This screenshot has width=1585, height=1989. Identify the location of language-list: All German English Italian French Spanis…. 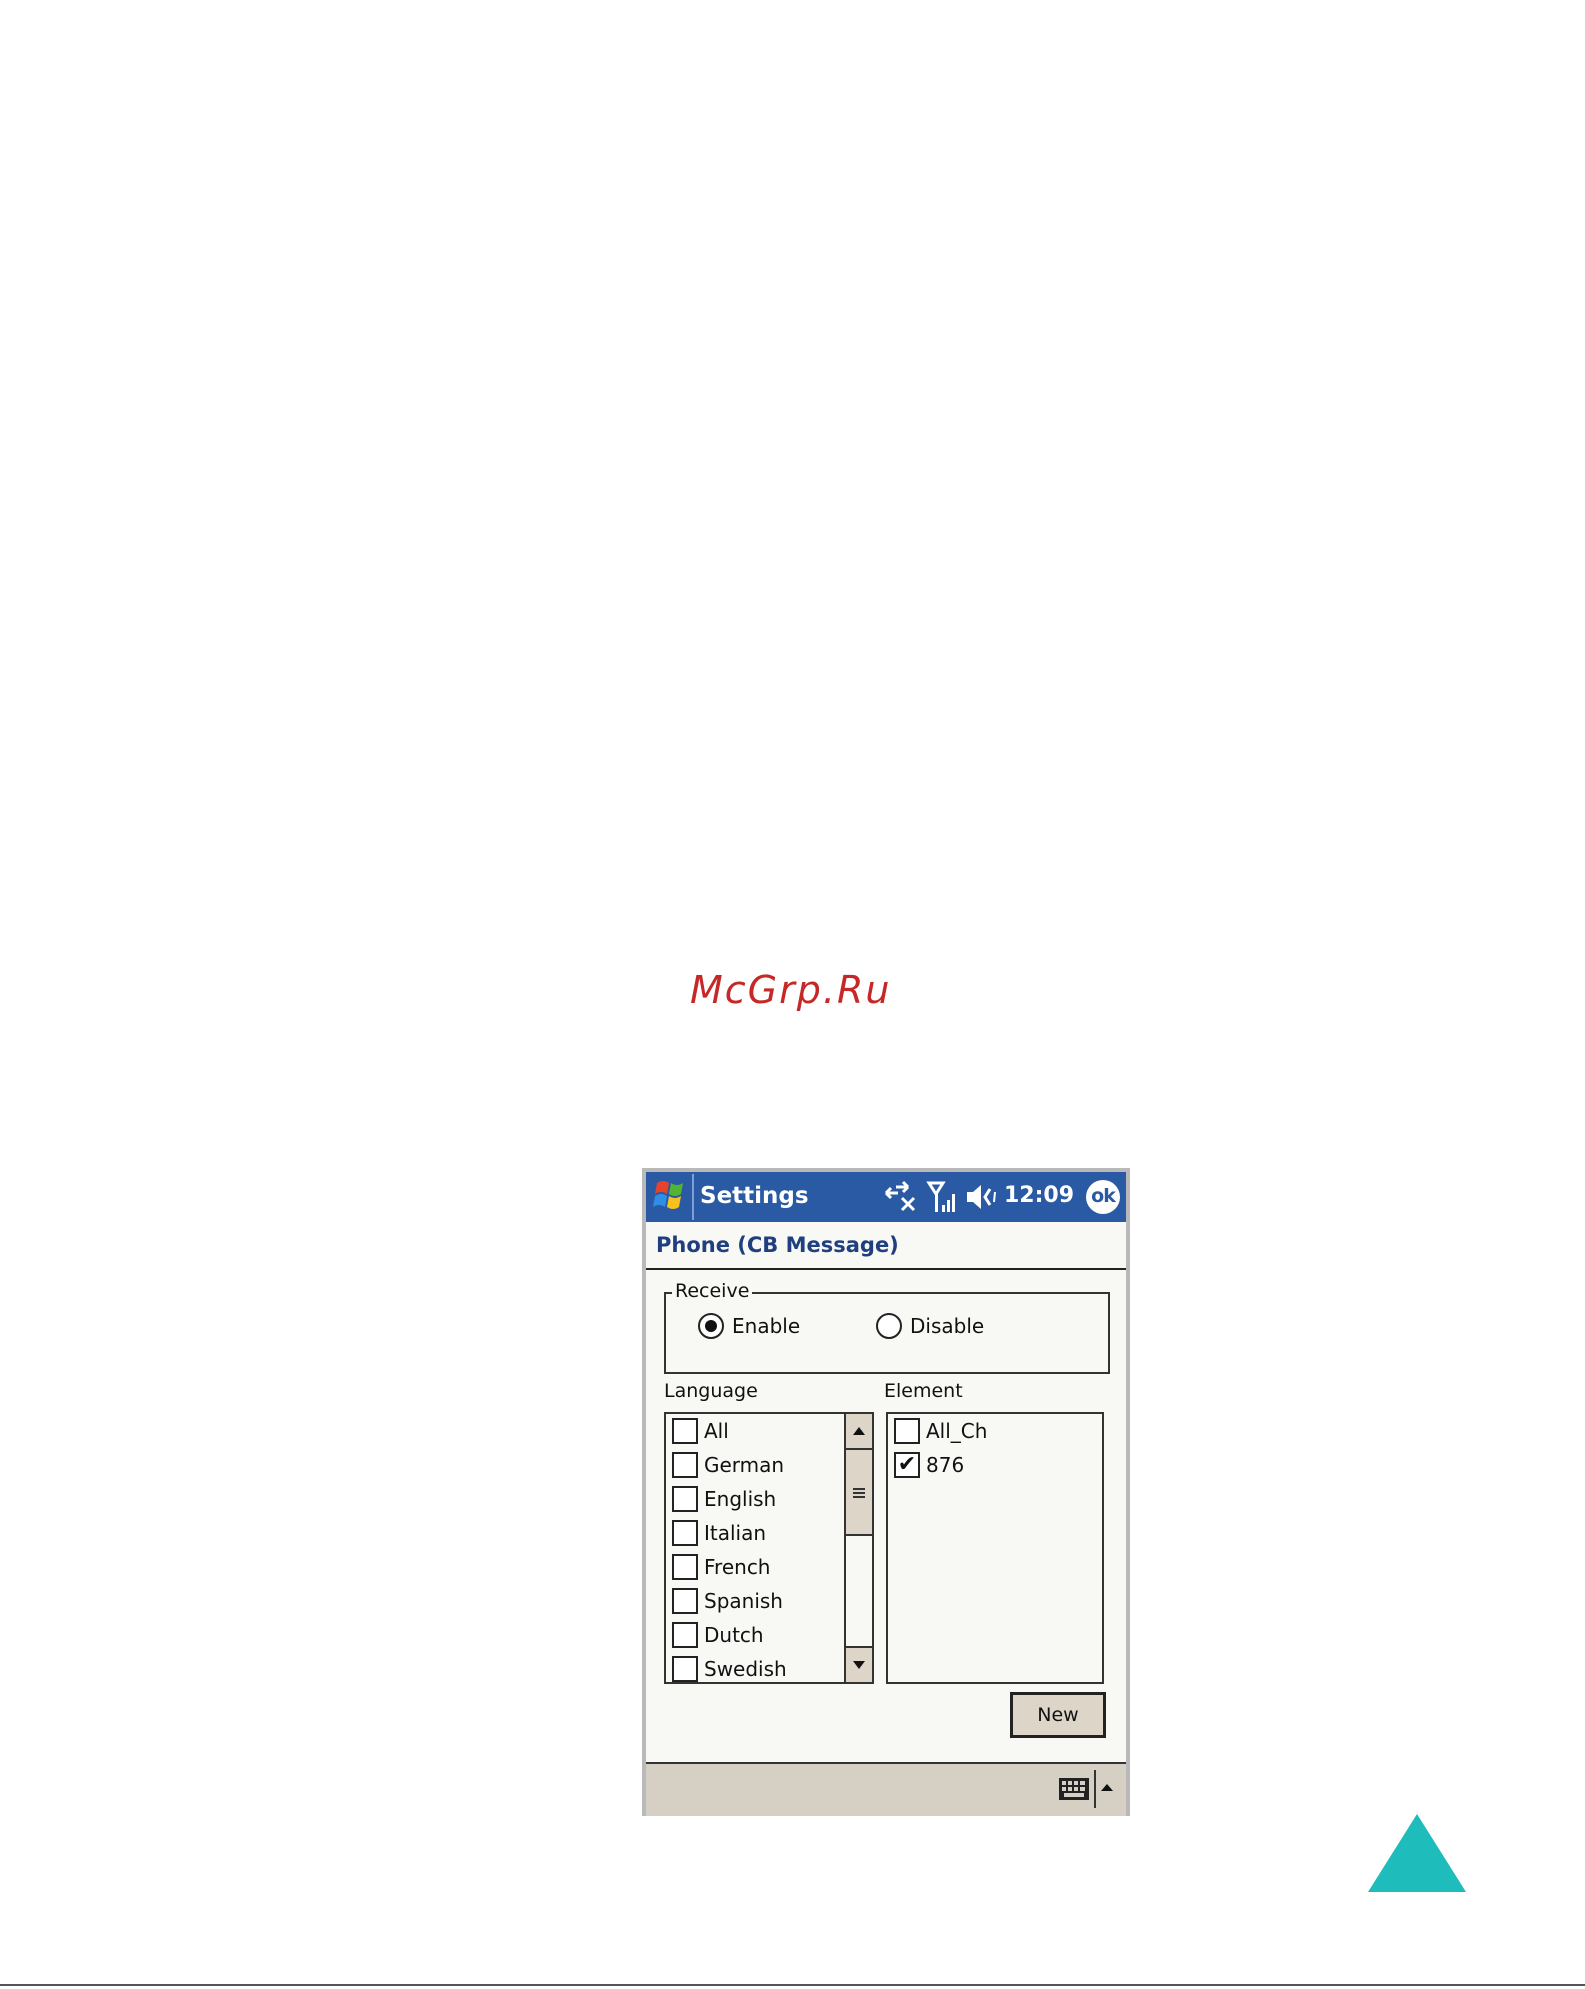
(769, 1548).